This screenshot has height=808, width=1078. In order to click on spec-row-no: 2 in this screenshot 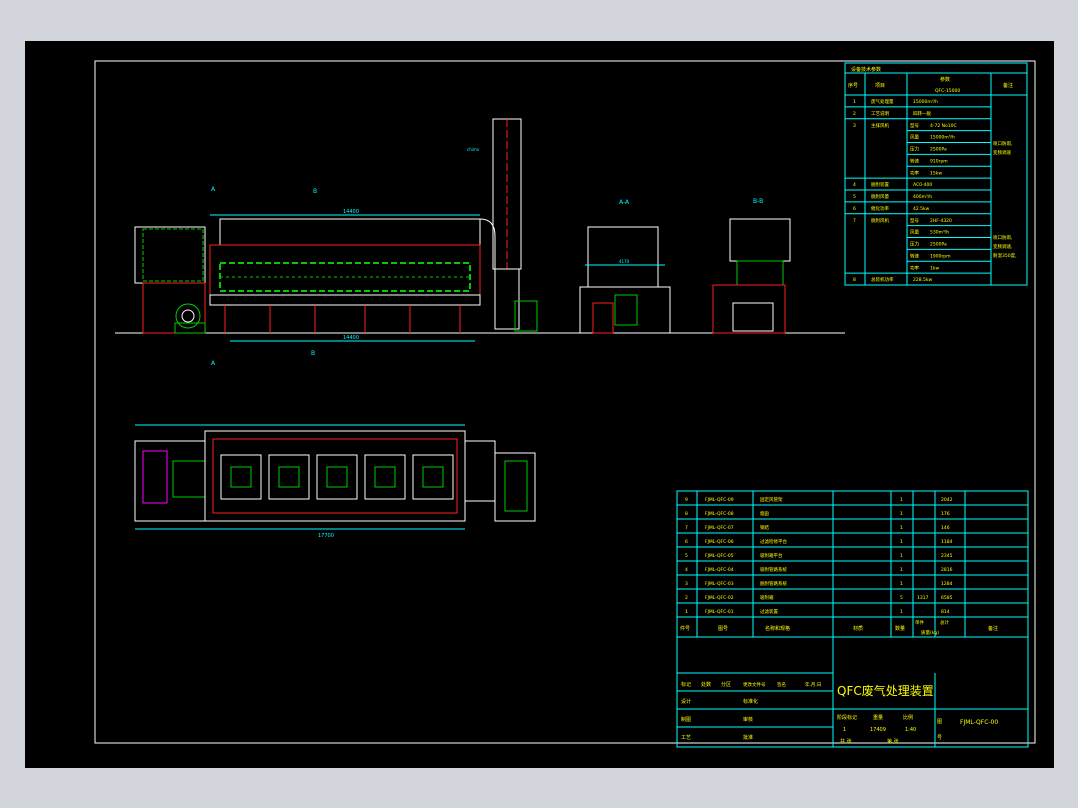, I will do `click(854, 114)`.